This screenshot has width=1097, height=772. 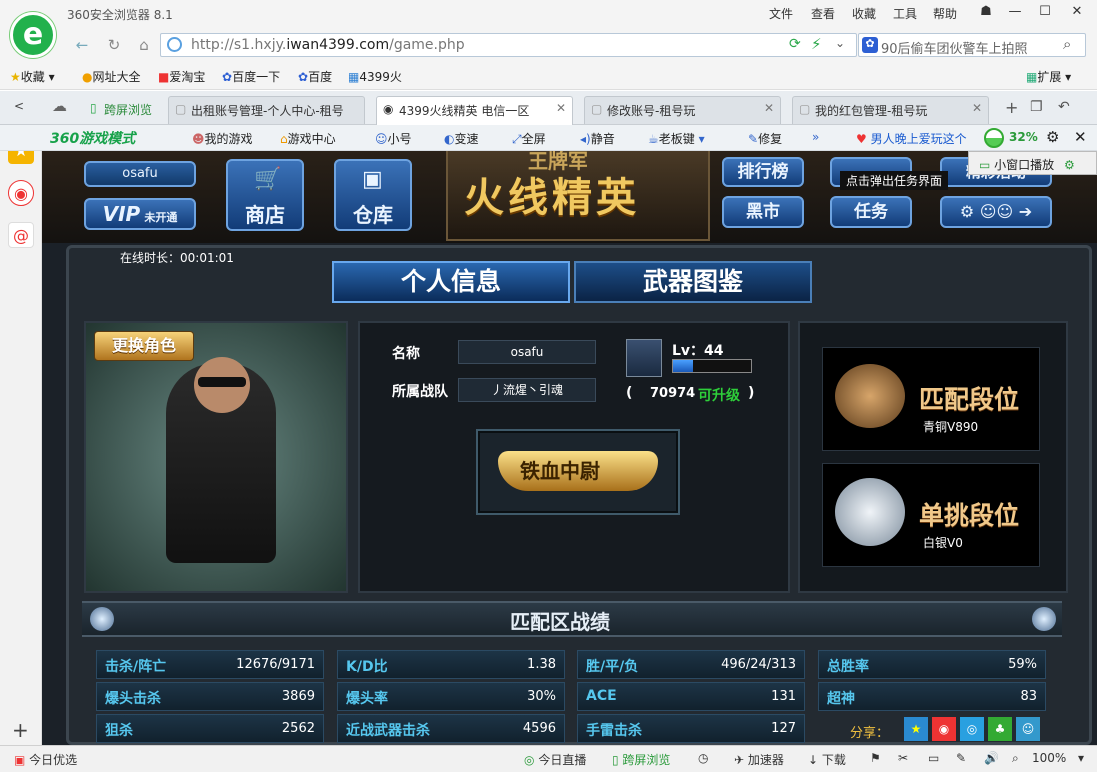 What do you see at coordinates (597, 138) in the screenshot?
I see `mute-button: ◂)静音` at bounding box center [597, 138].